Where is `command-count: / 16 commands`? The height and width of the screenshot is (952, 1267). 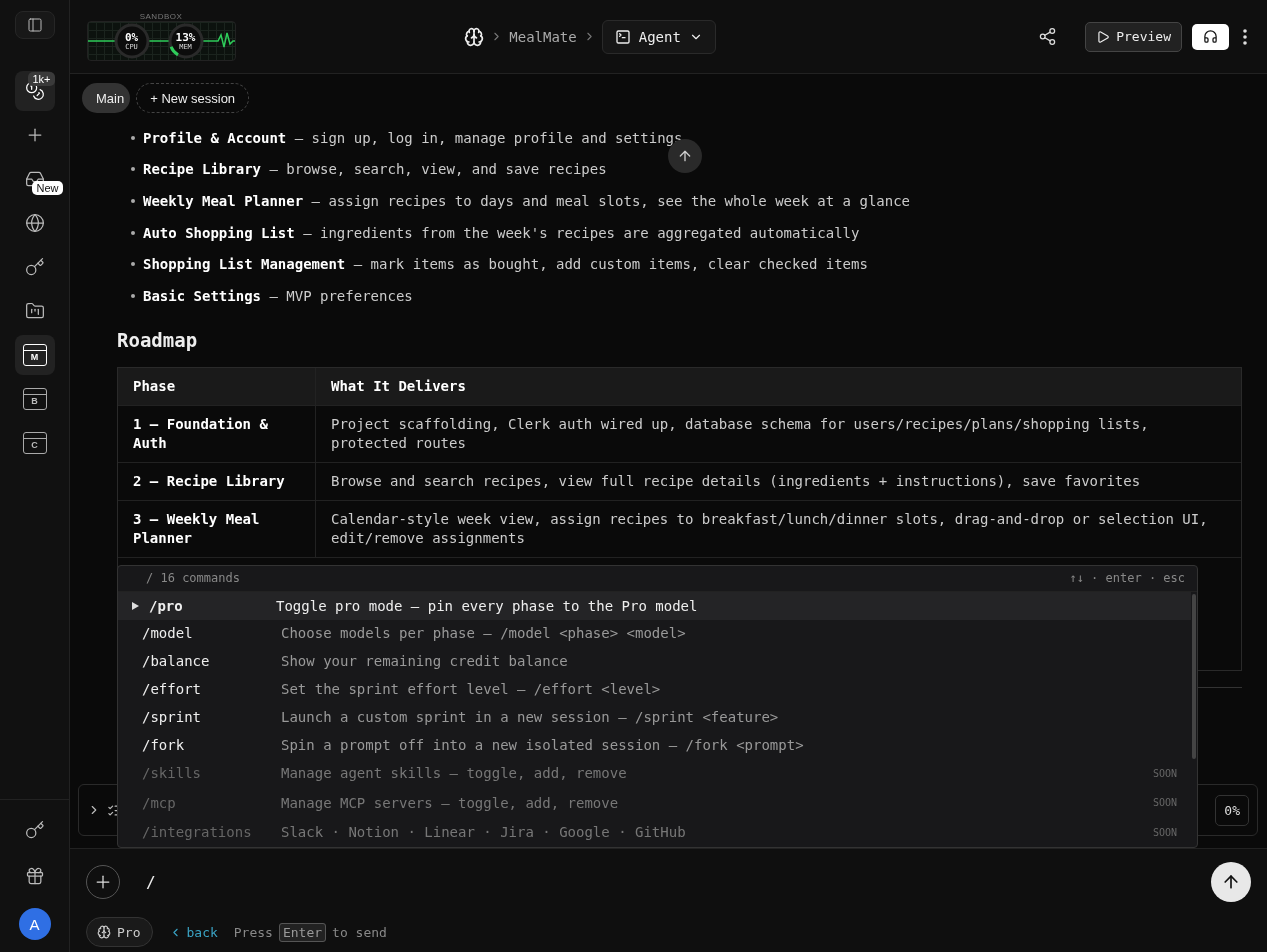 command-count: / 16 commands is located at coordinates (193, 578).